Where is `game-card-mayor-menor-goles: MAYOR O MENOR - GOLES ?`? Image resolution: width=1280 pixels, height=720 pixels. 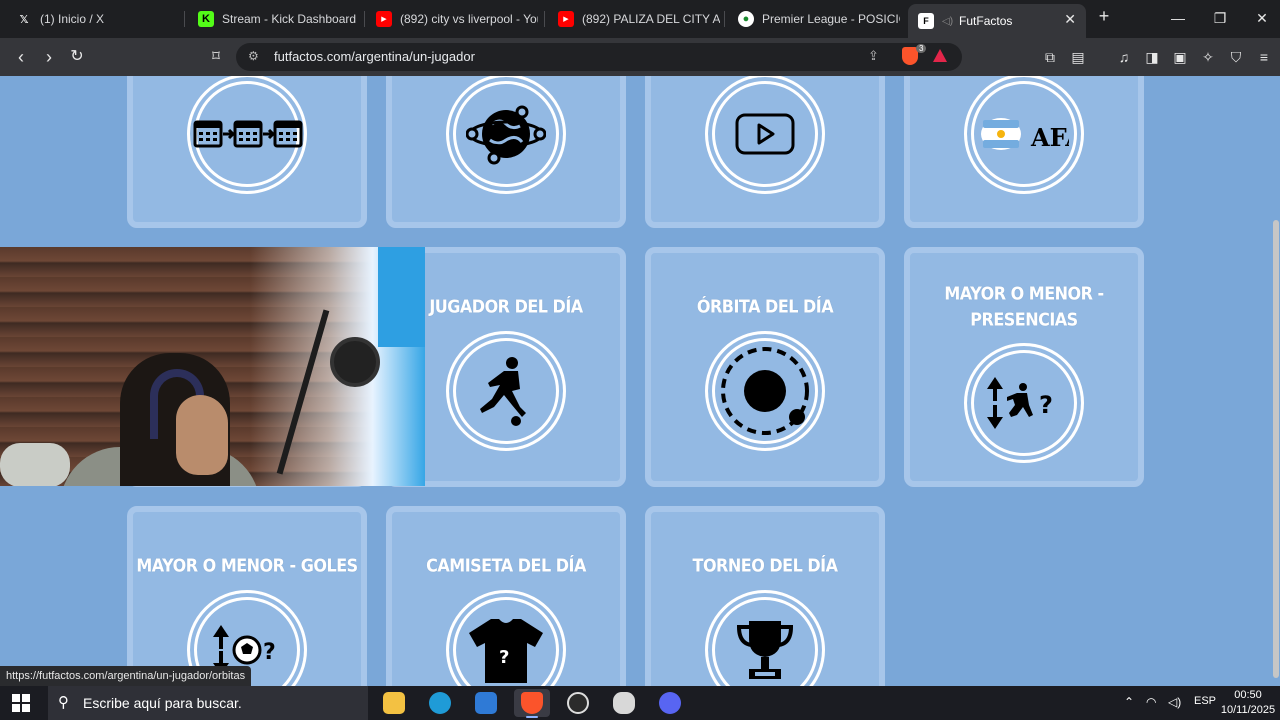
game-card-mayor-menor-goles: MAYOR O MENOR - GOLES ? is located at coordinates (247, 596).